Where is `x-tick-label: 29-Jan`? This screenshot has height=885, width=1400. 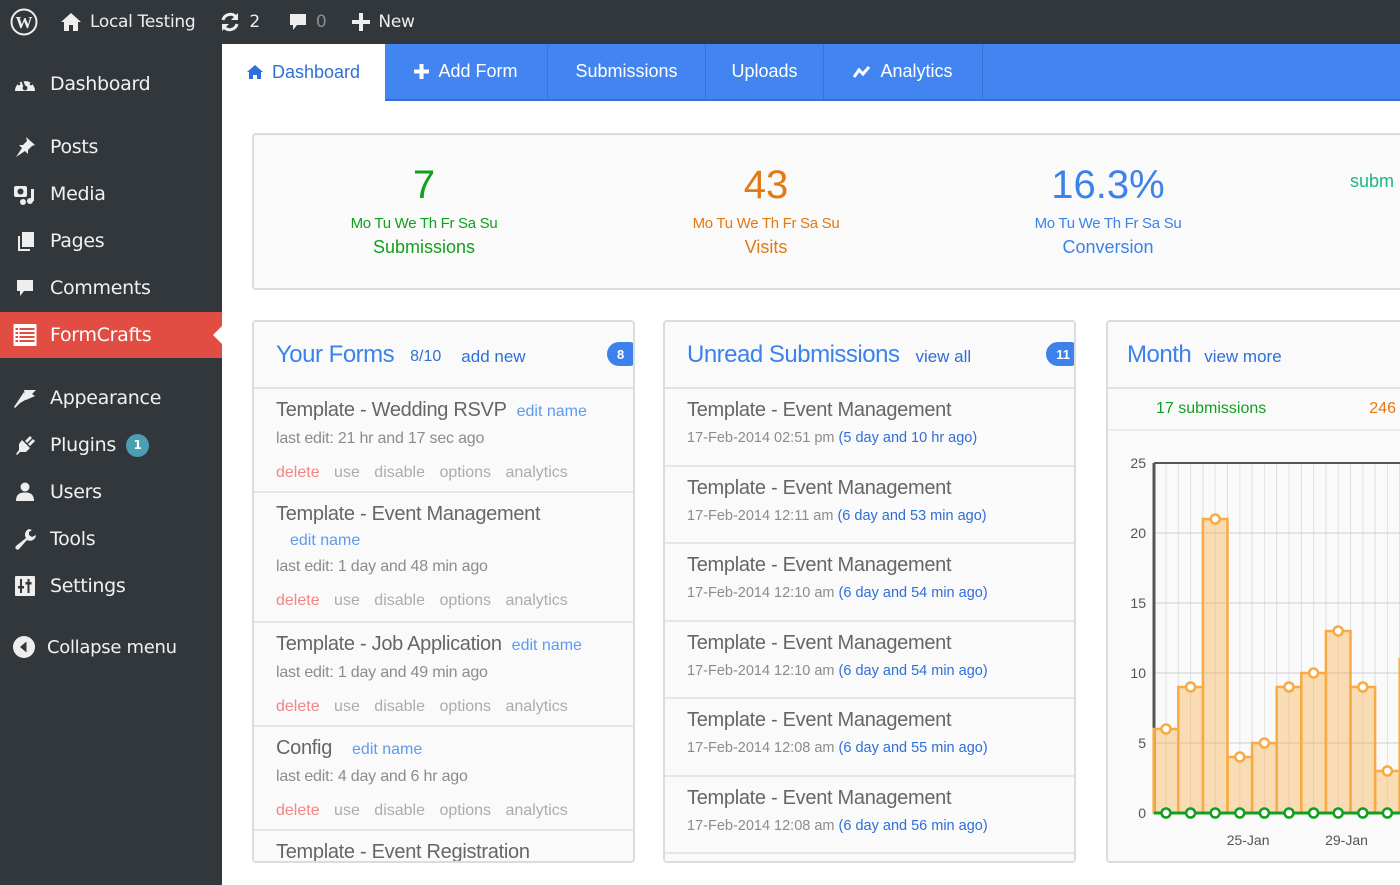 x-tick-label: 29-Jan is located at coordinates (1346, 840).